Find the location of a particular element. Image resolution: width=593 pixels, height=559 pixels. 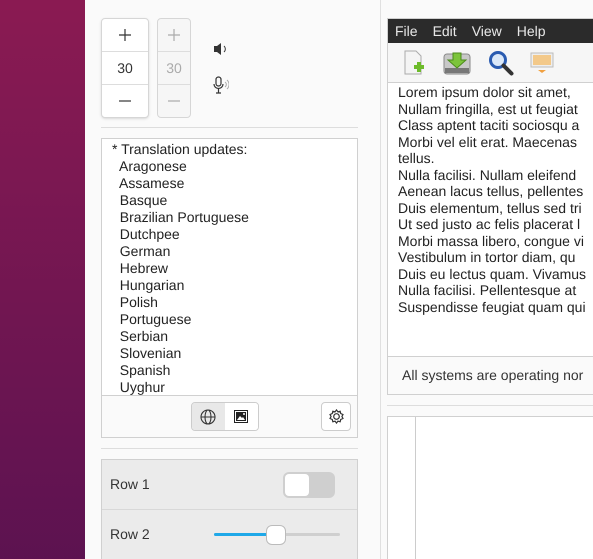

menu-item: File is located at coordinates (406, 31).